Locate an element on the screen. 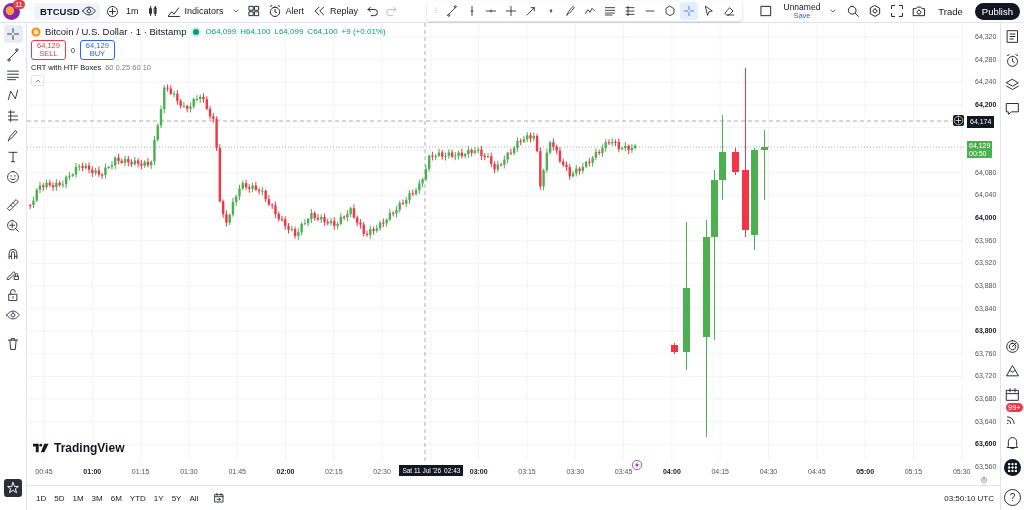  range-button: 5D is located at coordinates (59, 498).